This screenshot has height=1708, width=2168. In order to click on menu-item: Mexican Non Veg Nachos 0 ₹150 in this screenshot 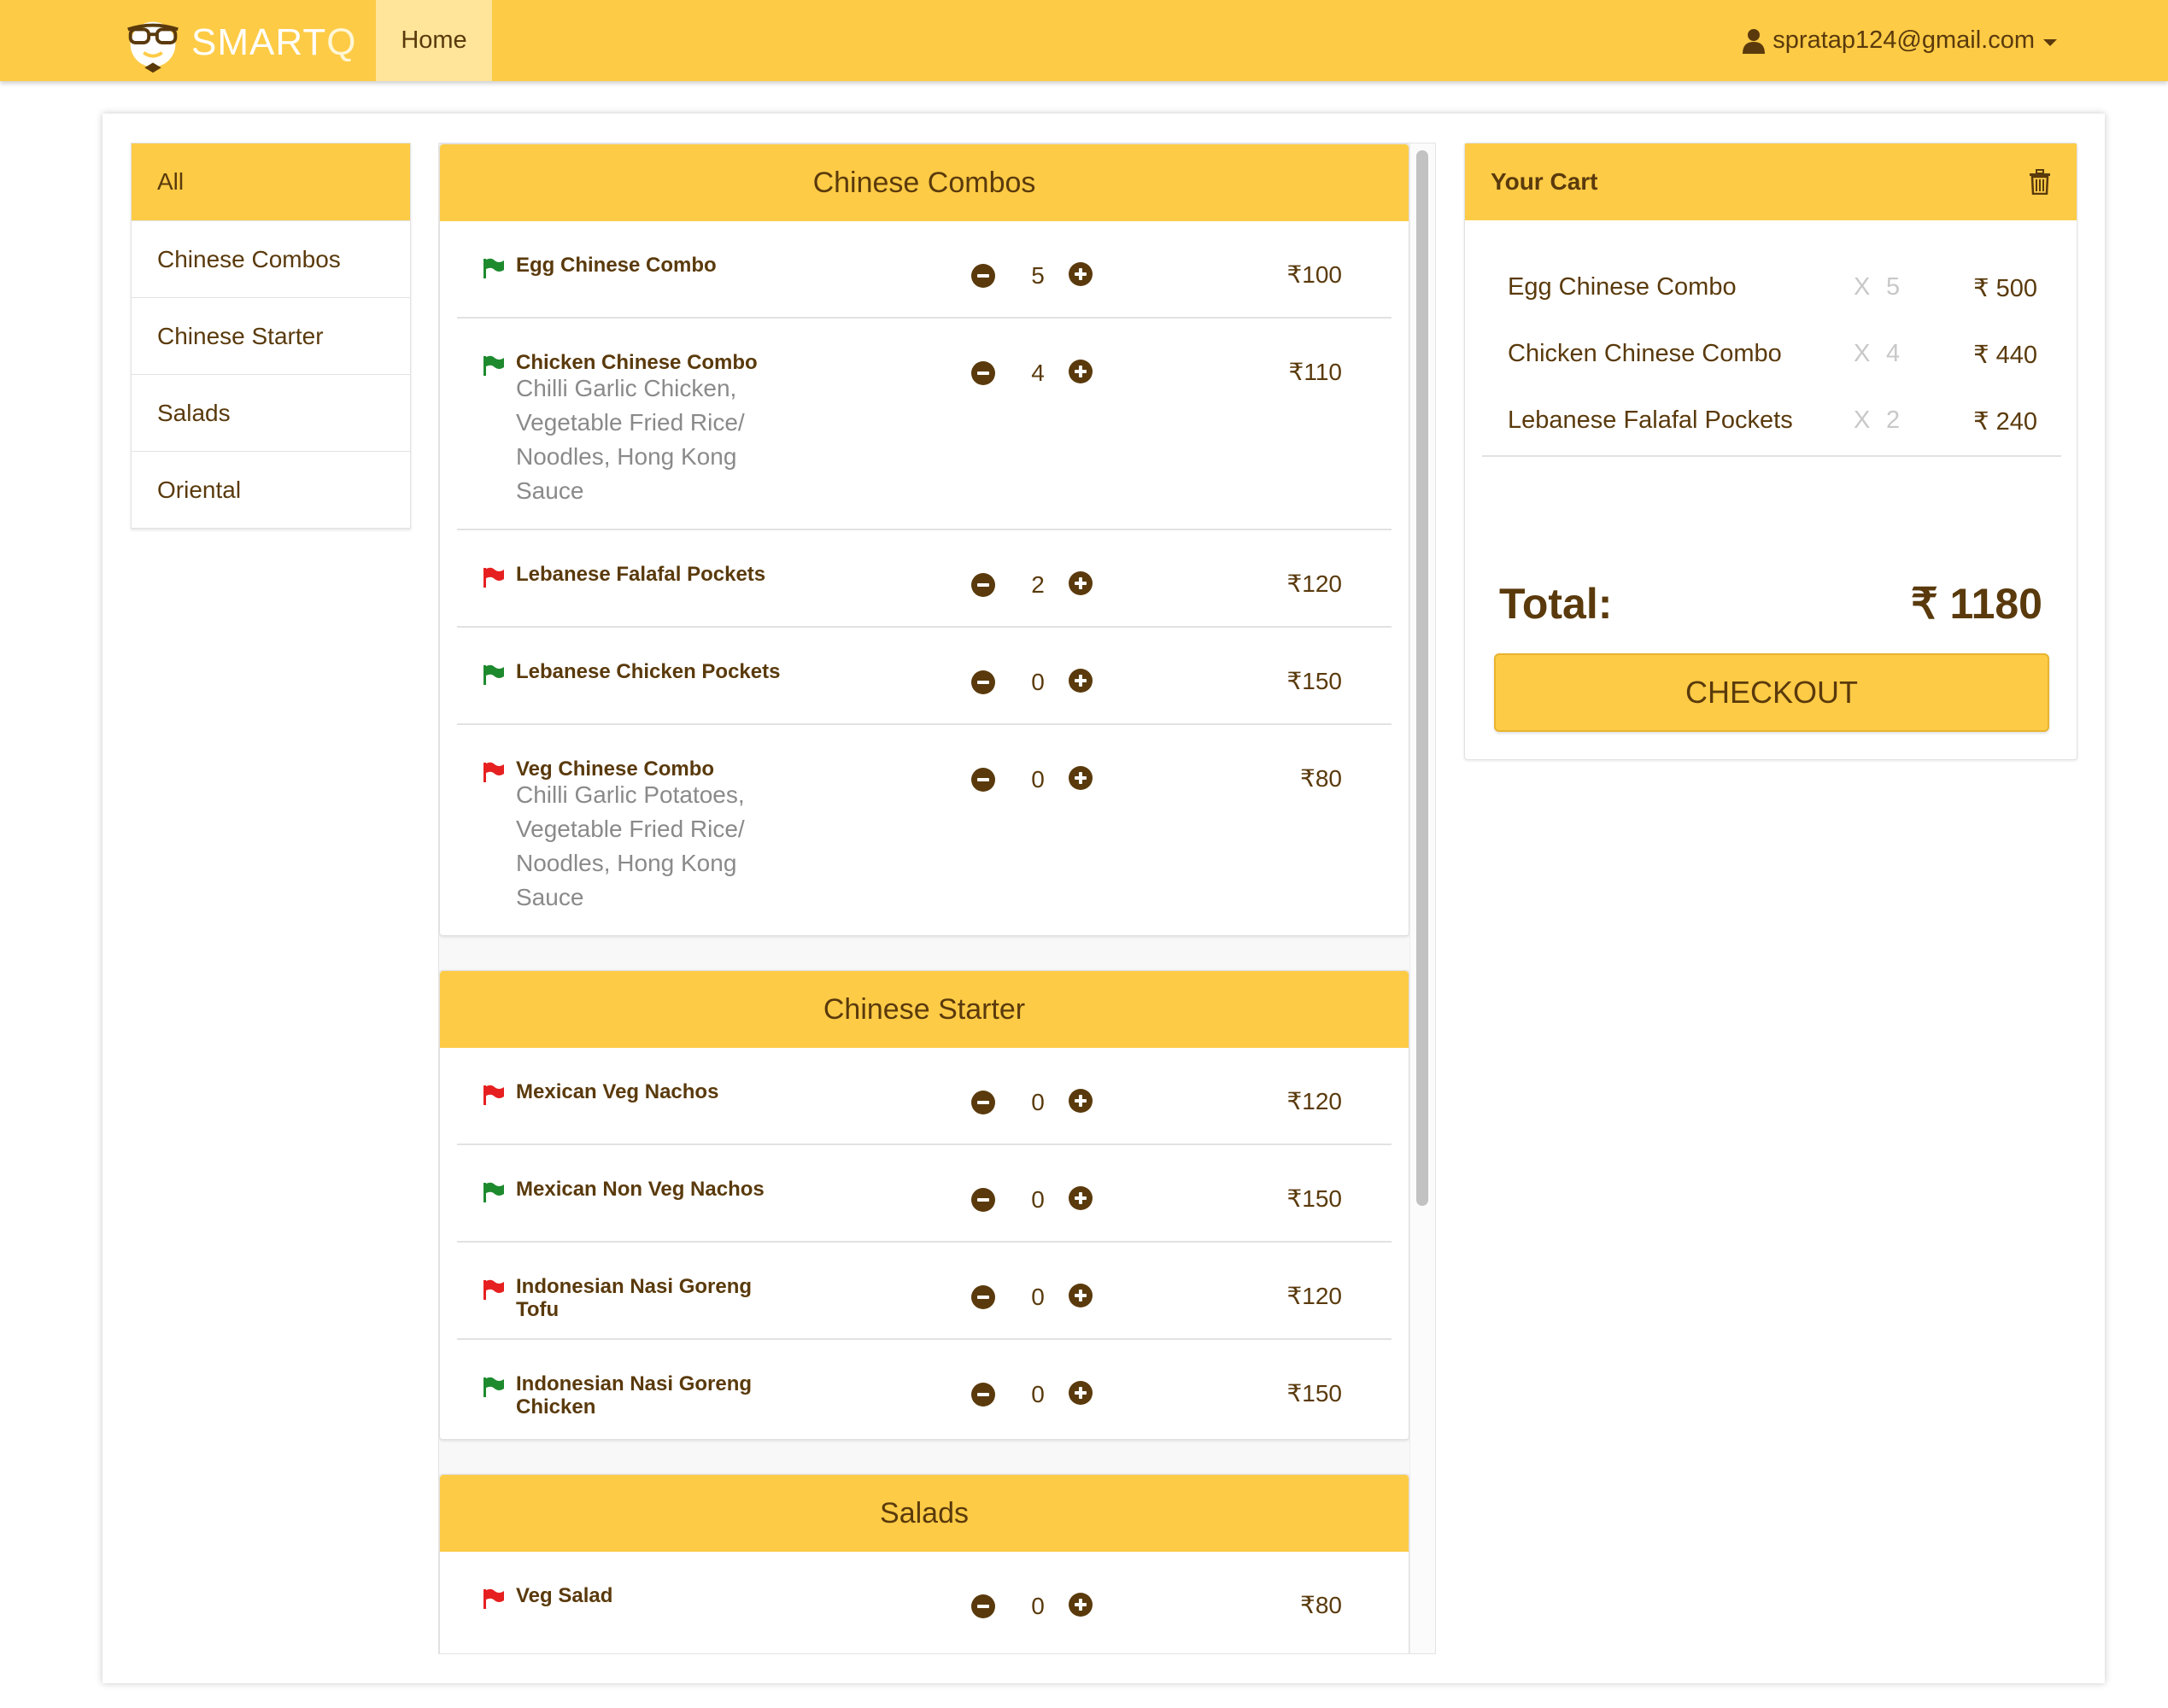, I will do `click(925, 1194)`.